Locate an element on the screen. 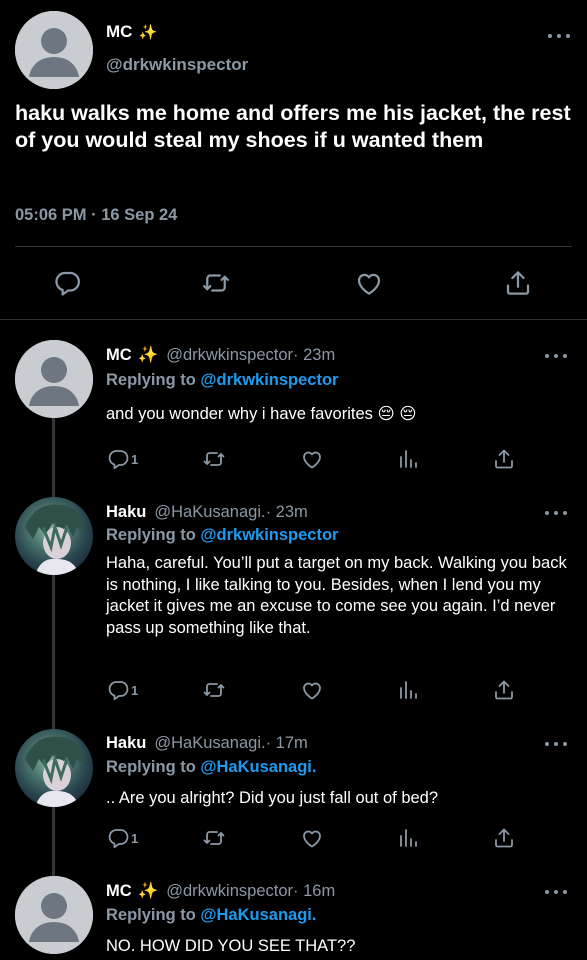 The height and width of the screenshot is (960, 587). reply-time: · 17m is located at coordinates (287, 743).